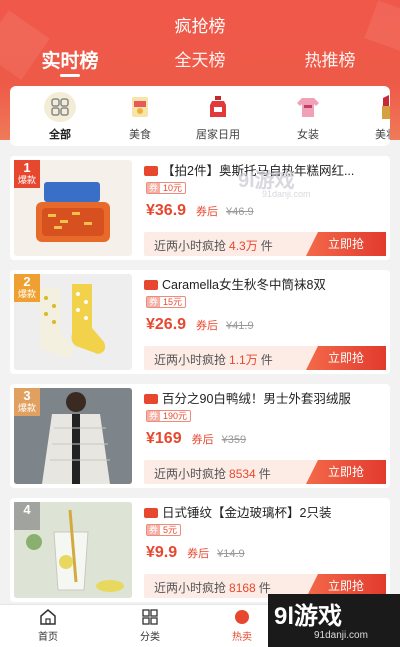 Image resolution: width=400 pixels, height=647 pixels. What do you see at coordinates (27, 288) in the screenshot?
I see `rank-badge: 2 爆款` at bounding box center [27, 288].